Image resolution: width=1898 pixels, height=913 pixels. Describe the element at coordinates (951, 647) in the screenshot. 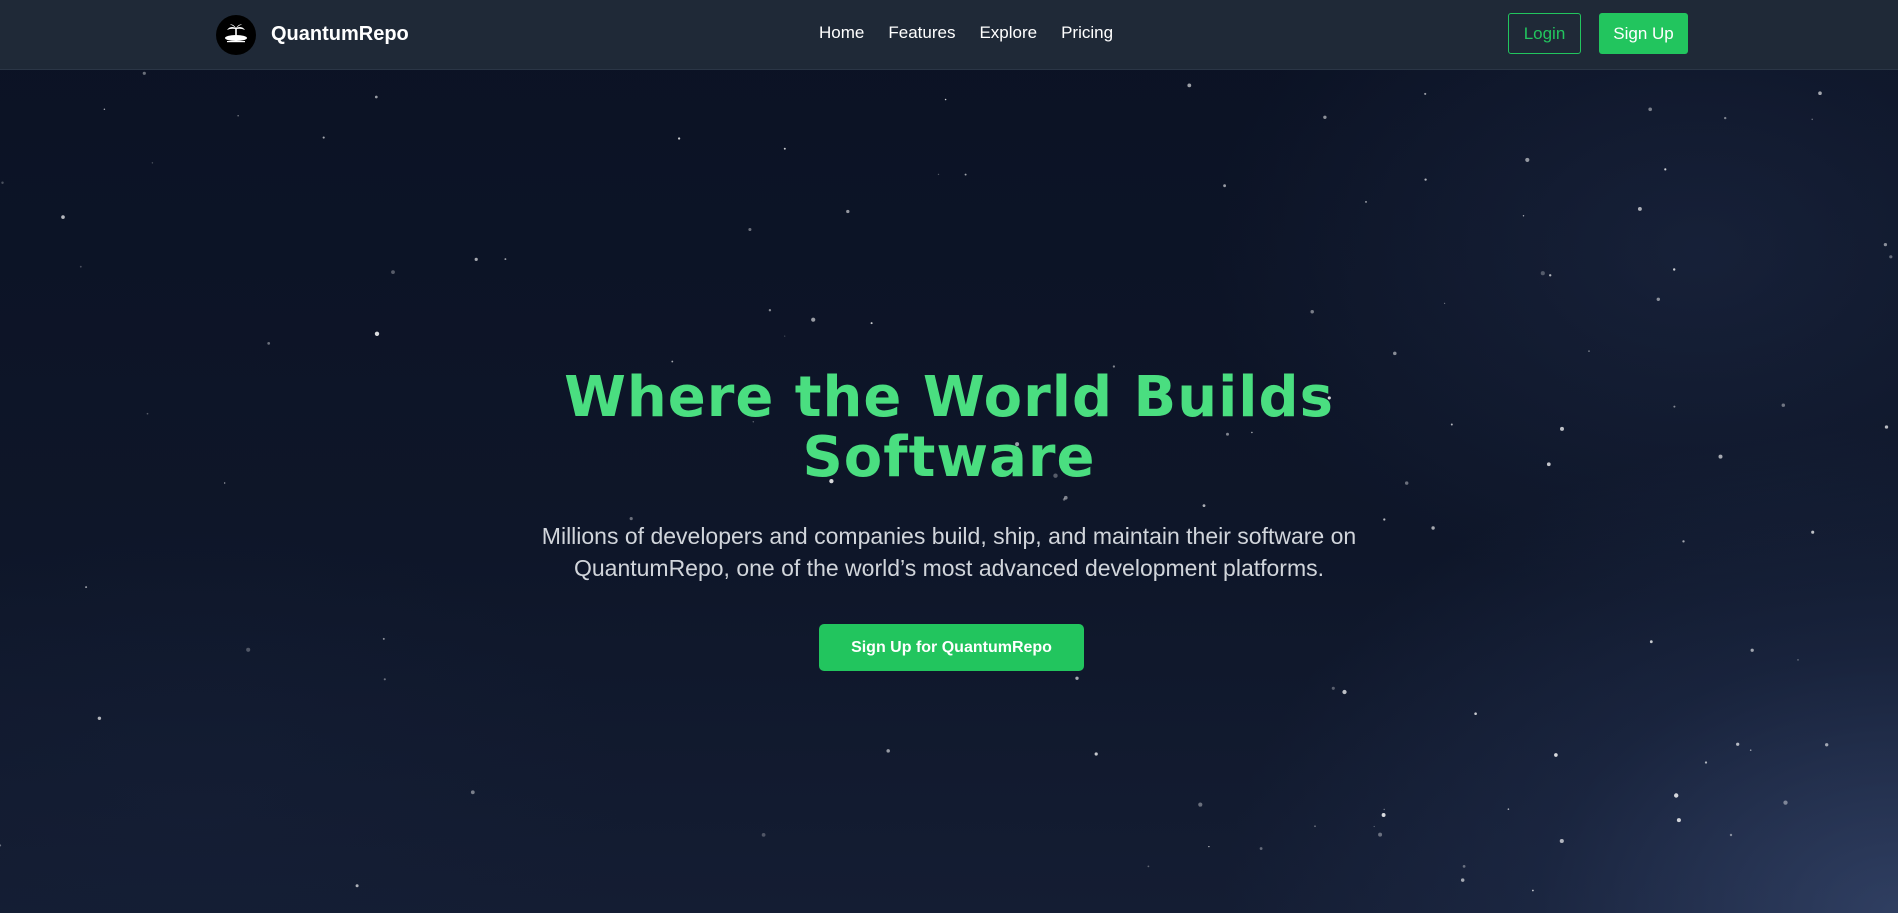

I see `hero-signup-button: Sign Up for QuantumRepo` at that location.